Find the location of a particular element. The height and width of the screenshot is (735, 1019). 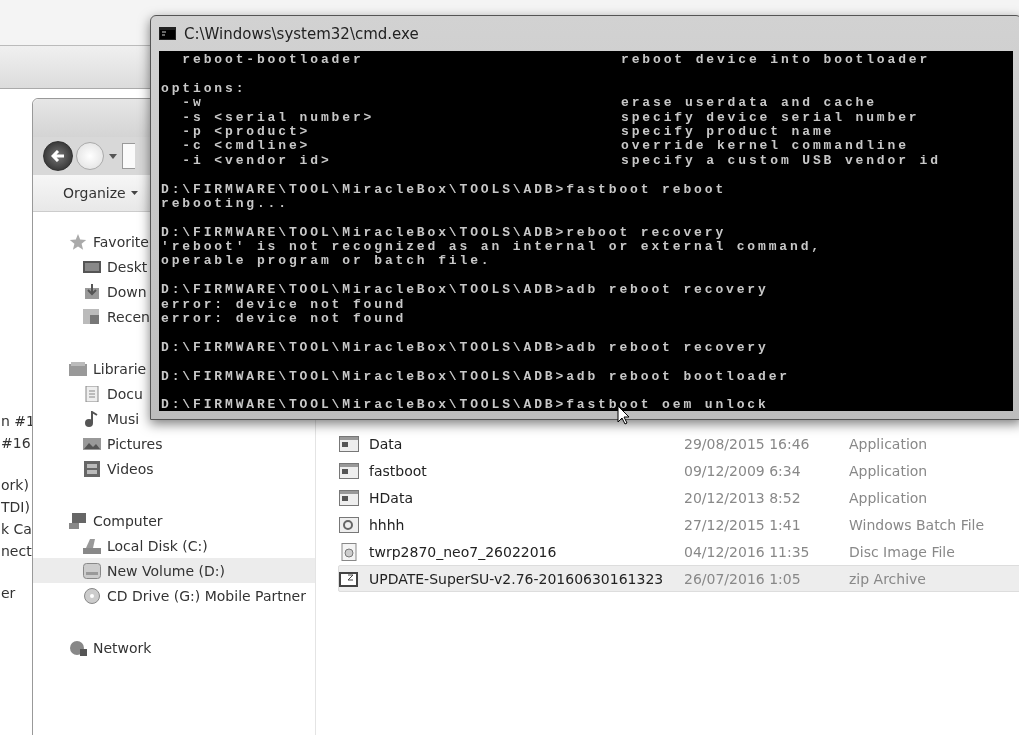

sidebar-item: New Volume (D:) is located at coordinates (174, 570).